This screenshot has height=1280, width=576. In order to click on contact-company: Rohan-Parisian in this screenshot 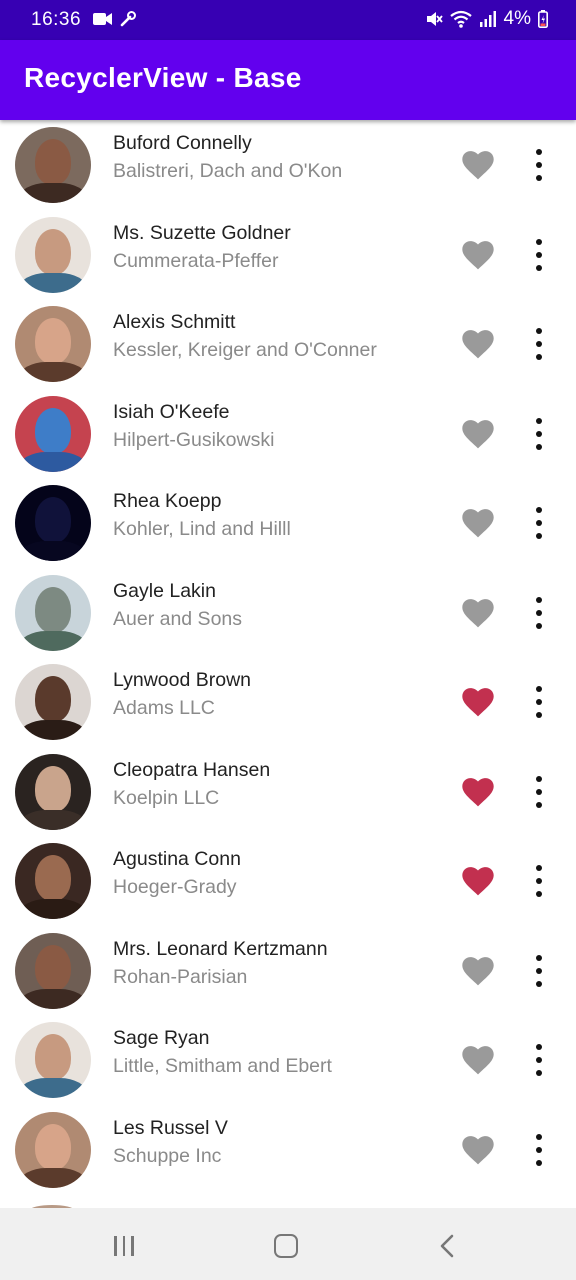, I will do `click(180, 976)`.